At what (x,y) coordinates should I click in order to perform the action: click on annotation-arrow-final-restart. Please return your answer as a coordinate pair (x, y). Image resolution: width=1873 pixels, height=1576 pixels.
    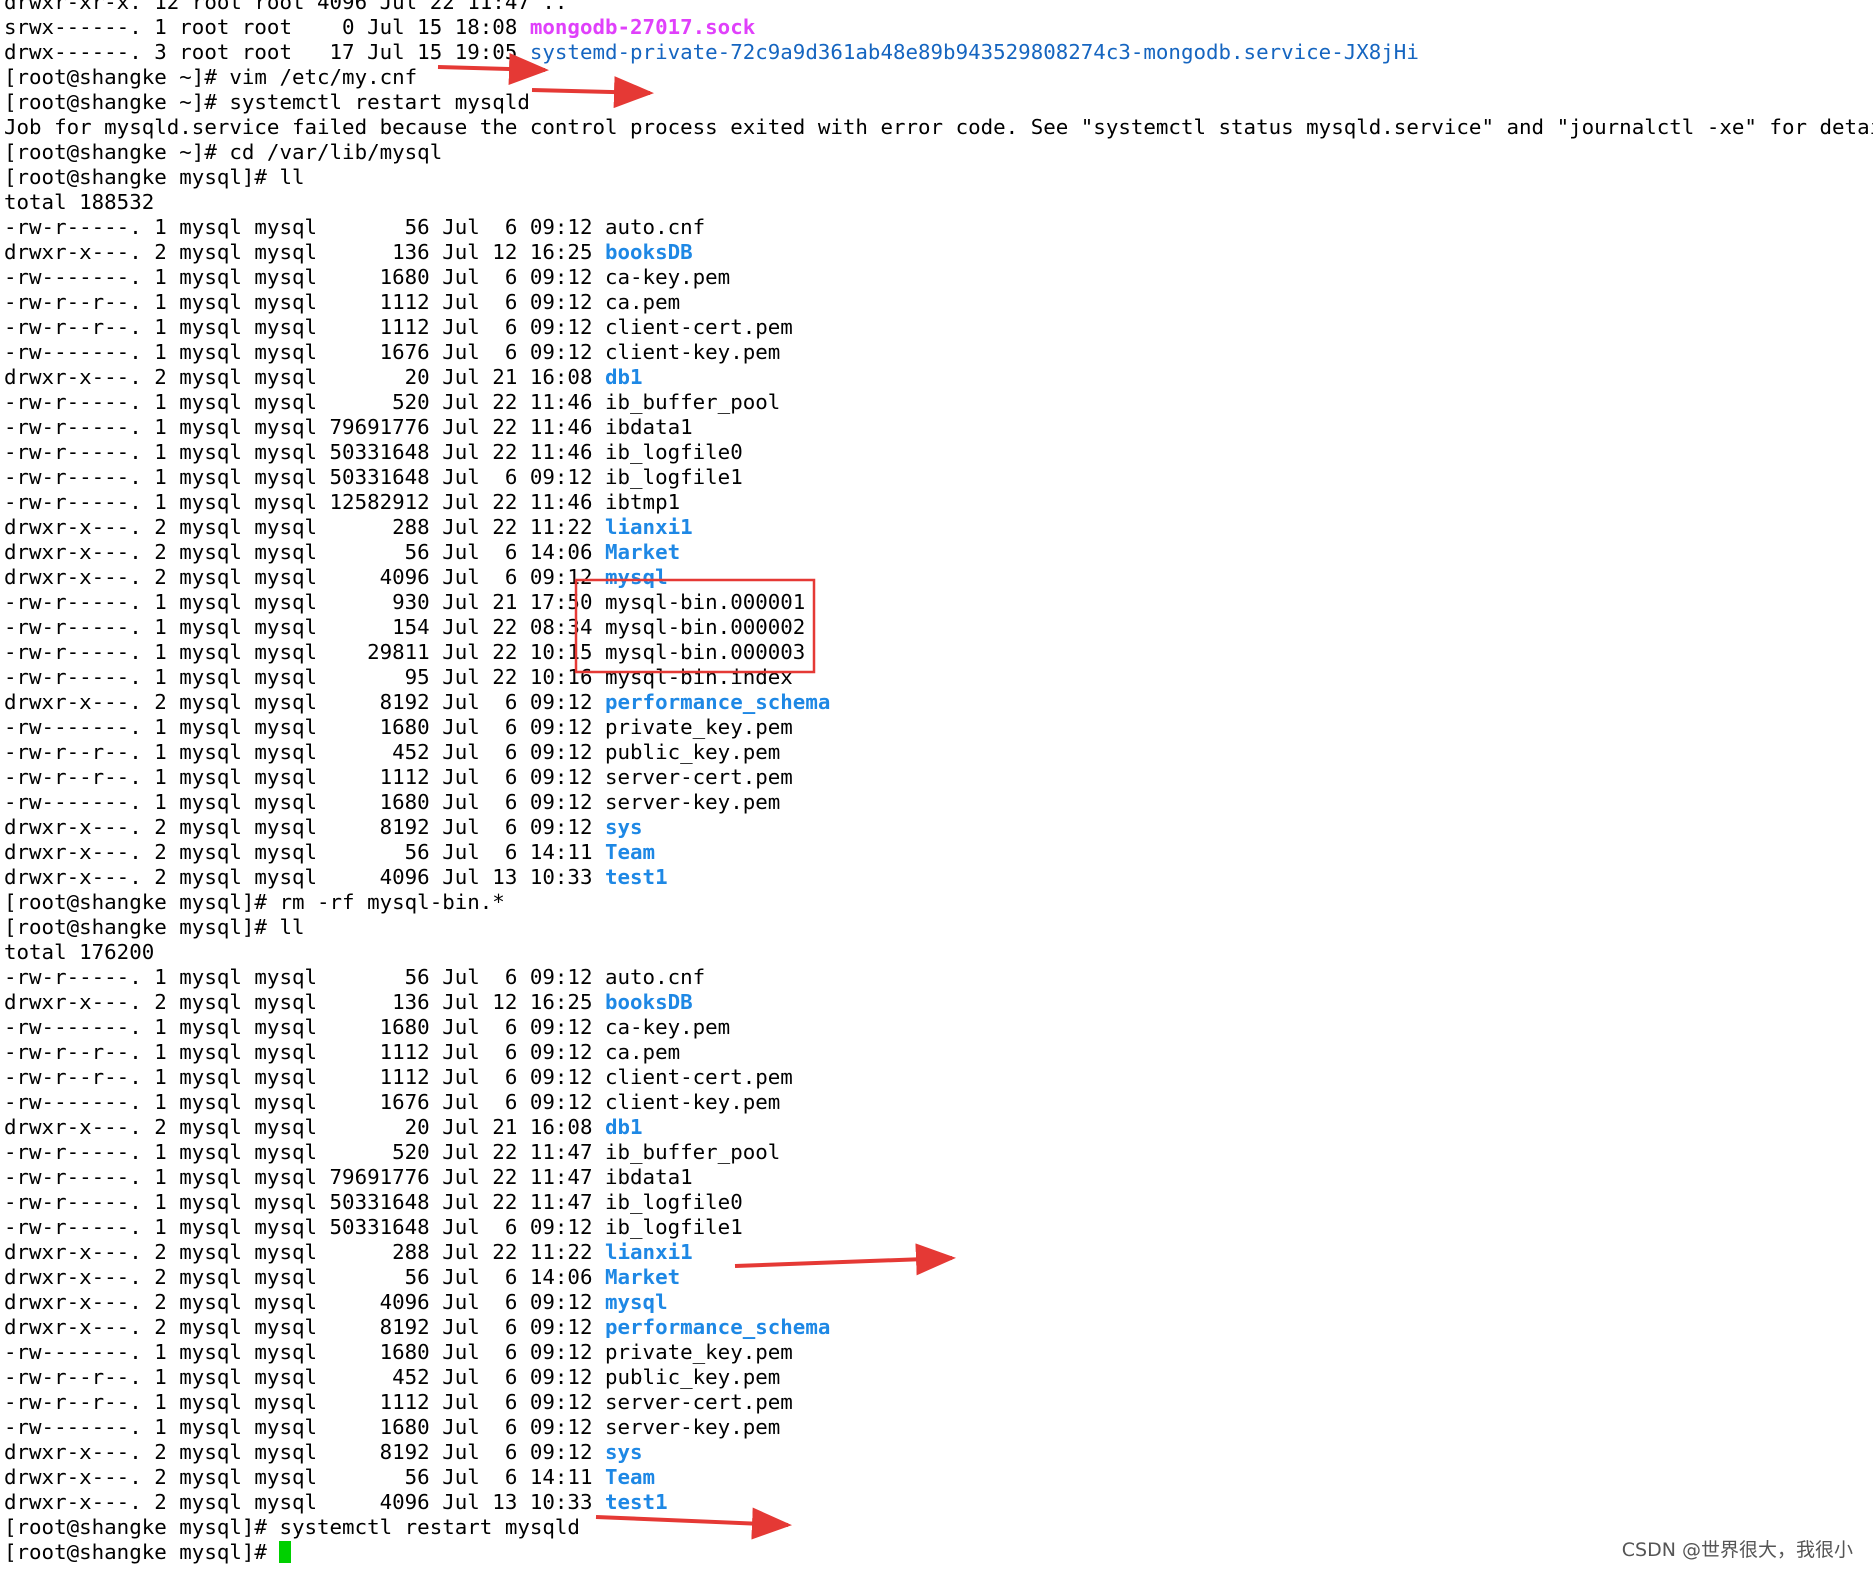
    Looking at the image, I should click on (693, 1523).